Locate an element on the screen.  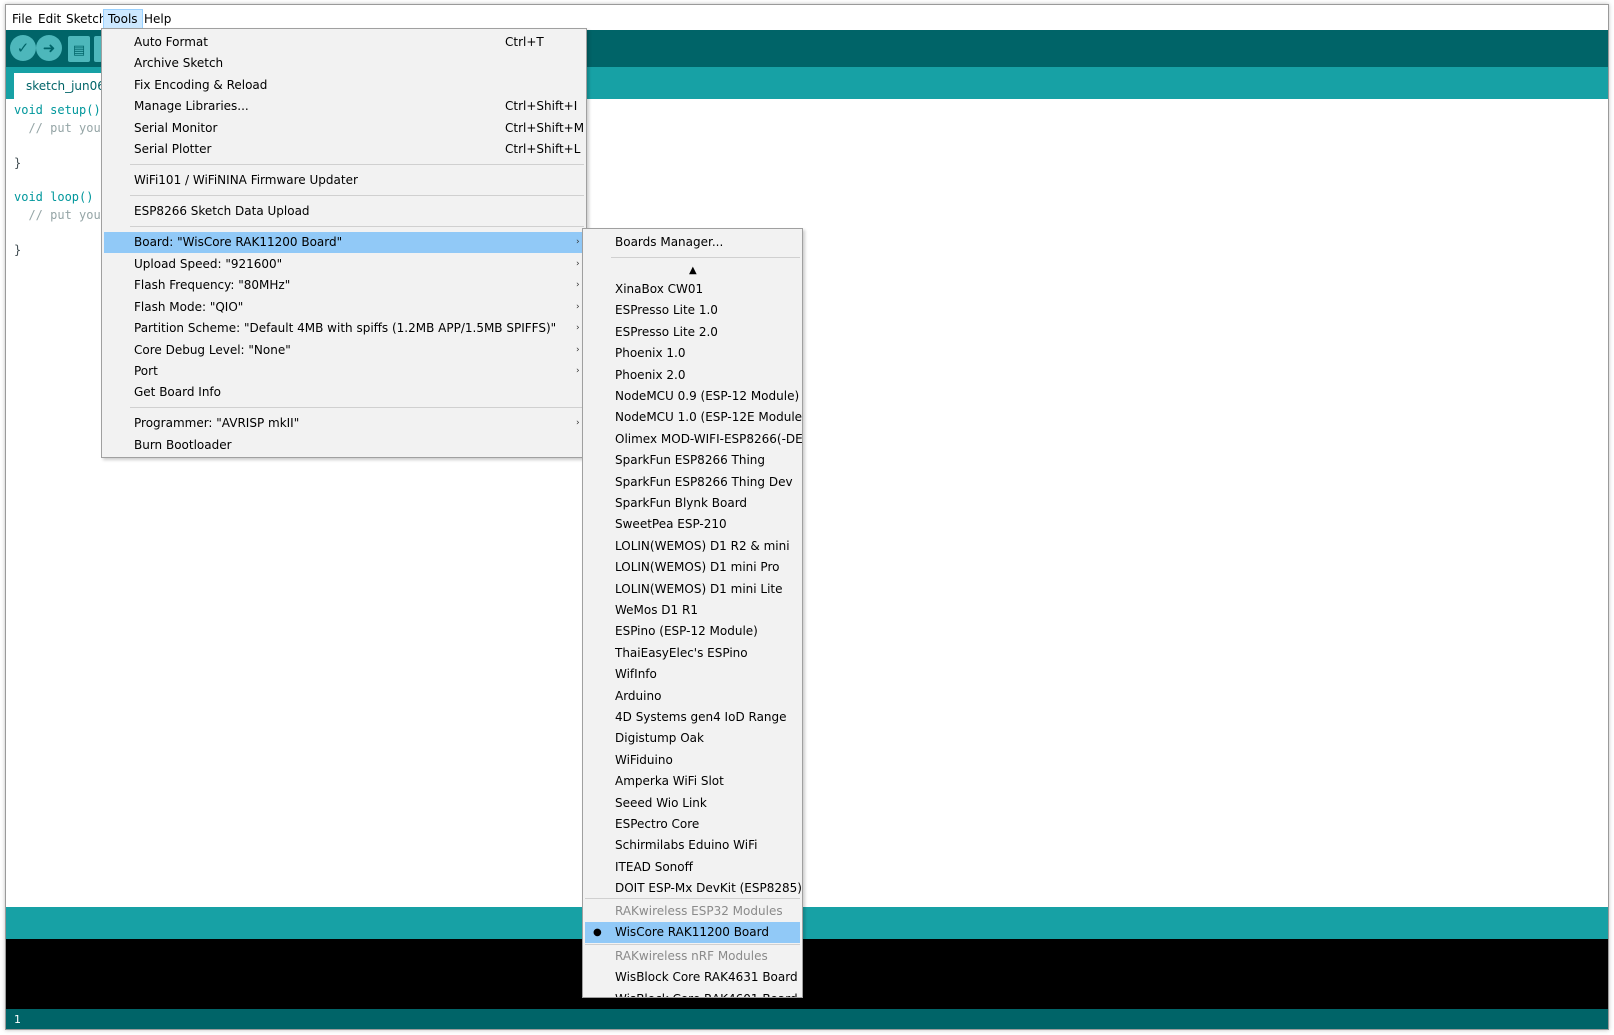
board-label: SparkFun ESP8266 Thing is located at coordinates (690, 460).